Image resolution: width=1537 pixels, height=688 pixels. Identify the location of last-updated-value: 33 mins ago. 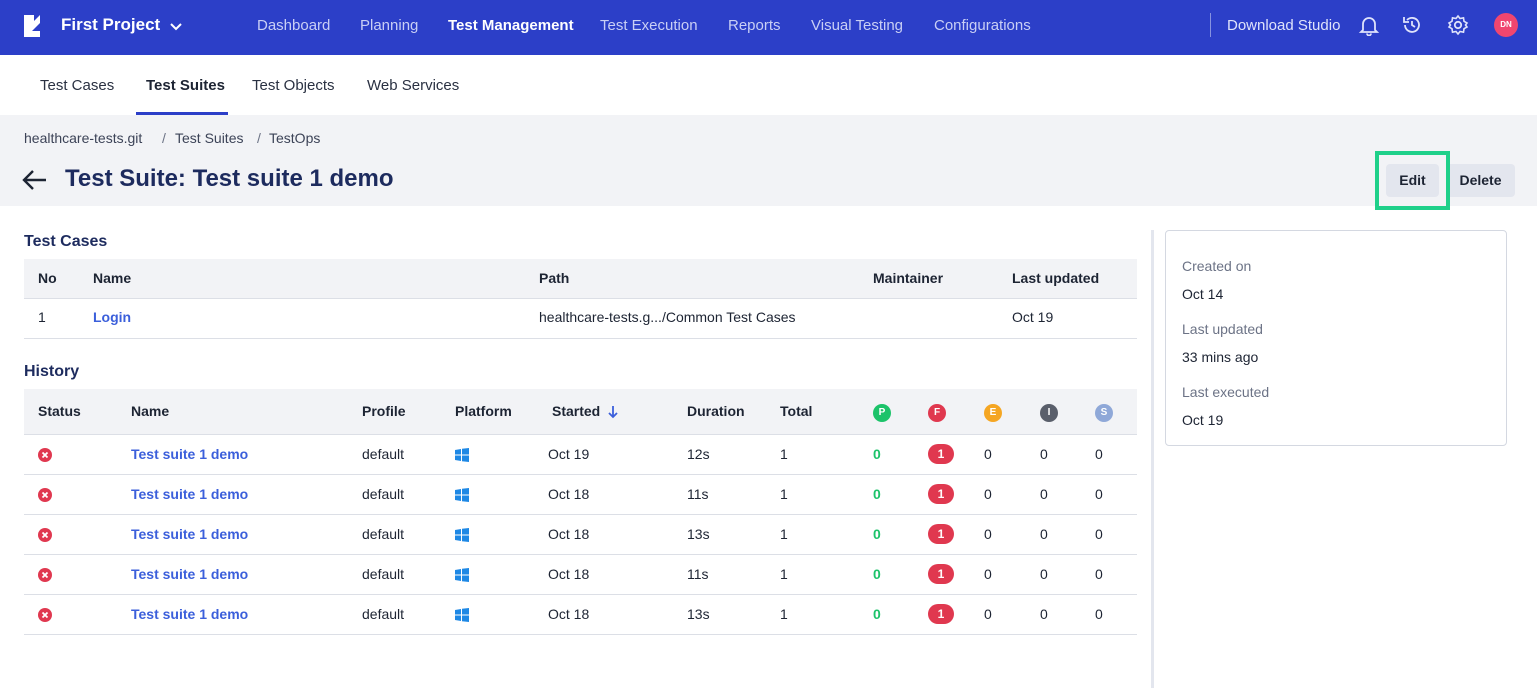
(1220, 357).